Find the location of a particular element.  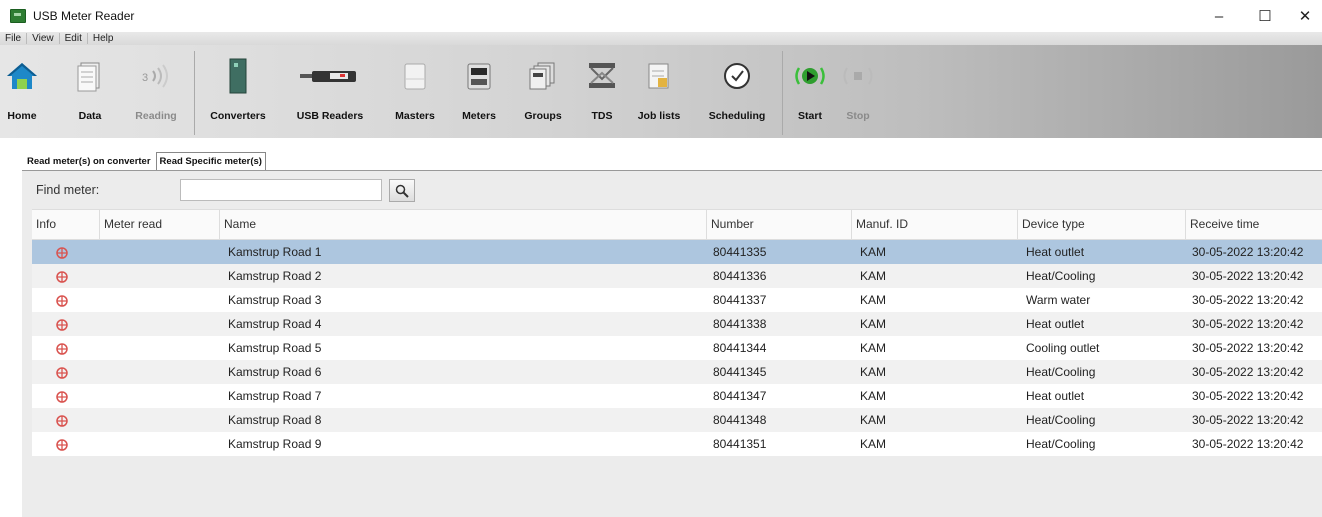

maximize-button: ☐ is located at coordinates (1265, 16).